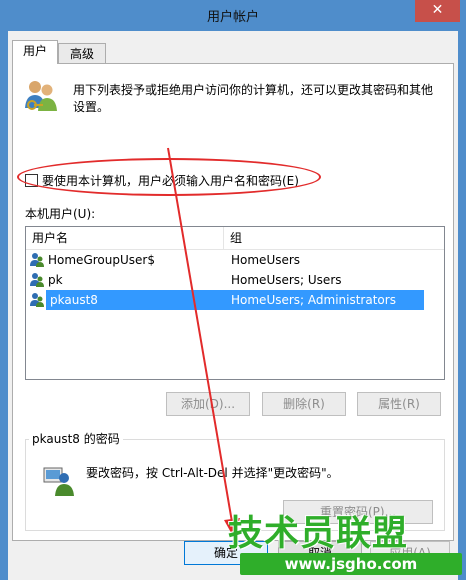 Image resolution: width=466 pixels, height=580 pixels. What do you see at coordinates (31, 180) in the screenshot?
I see `require-login-checkbox` at bounding box center [31, 180].